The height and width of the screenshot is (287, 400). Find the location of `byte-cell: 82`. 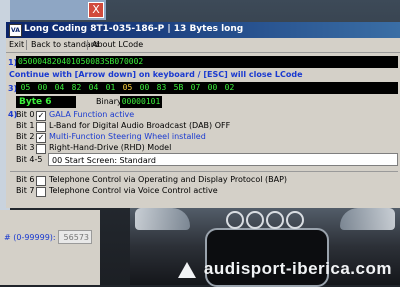

byte-cell: 82 is located at coordinates (76, 88).